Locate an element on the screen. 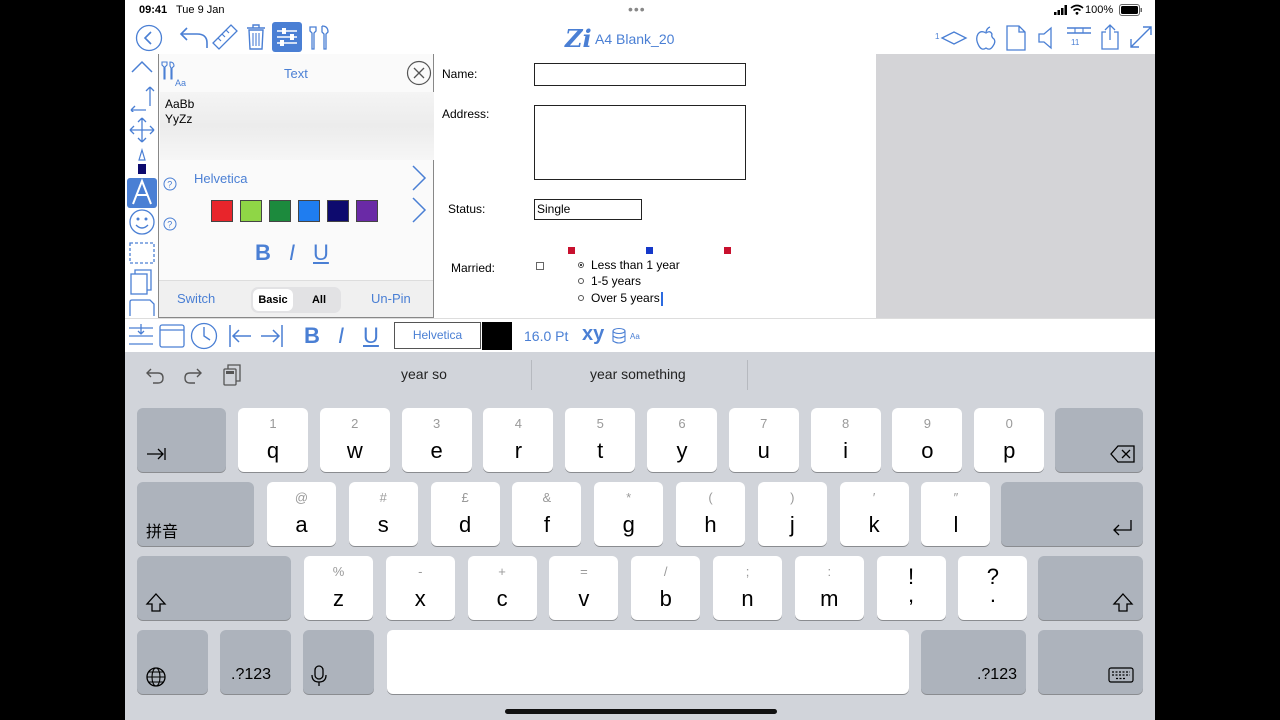  resize-arrows-icon is located at coordinates (142, 98).